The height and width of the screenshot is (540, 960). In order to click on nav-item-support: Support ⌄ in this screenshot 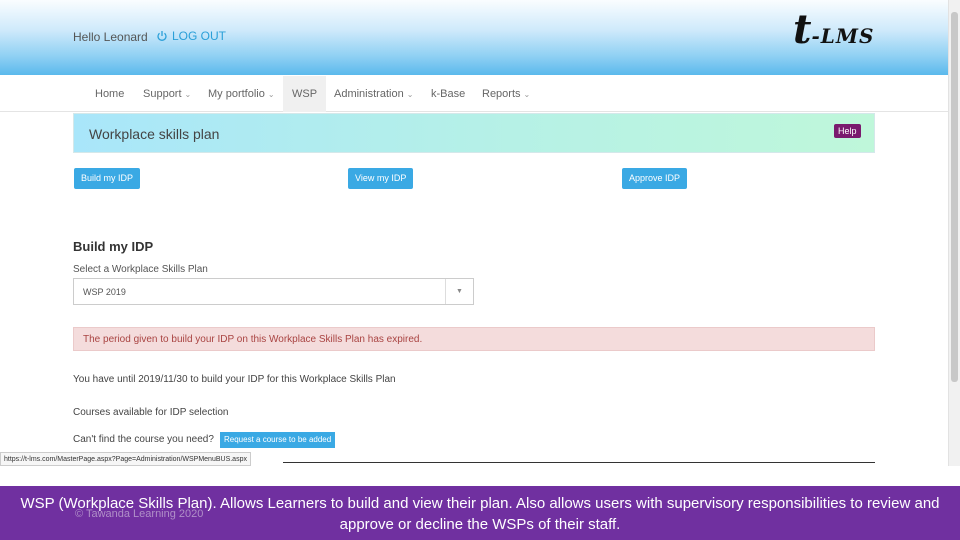, I will do `click(167, 94)`.